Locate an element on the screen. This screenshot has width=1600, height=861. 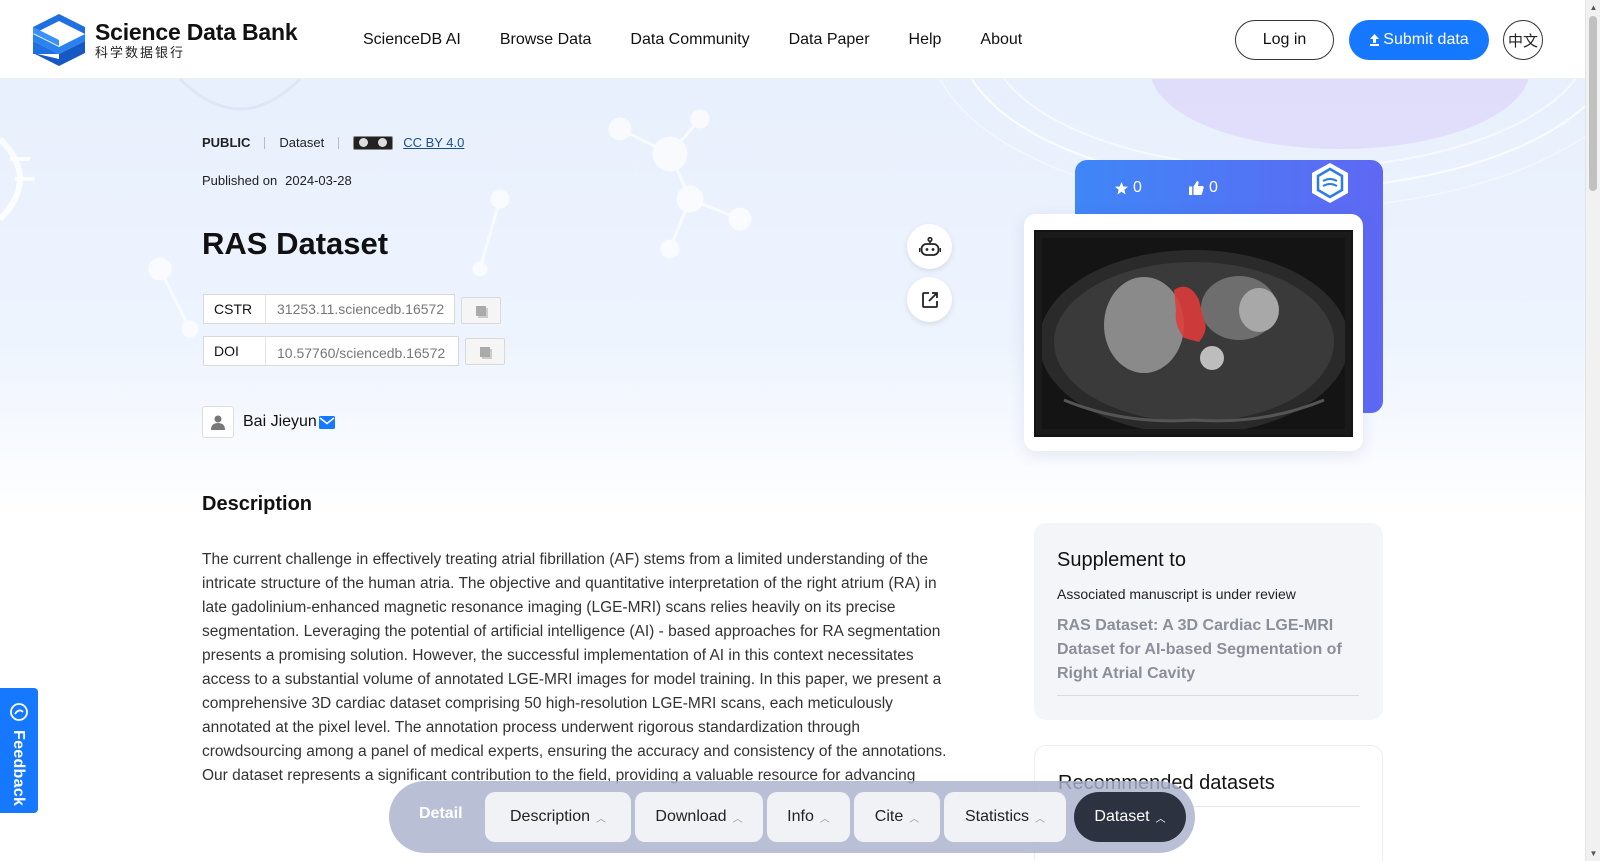
tab-statistics: Statistics ︿ is located at coordinates (1005, 817).